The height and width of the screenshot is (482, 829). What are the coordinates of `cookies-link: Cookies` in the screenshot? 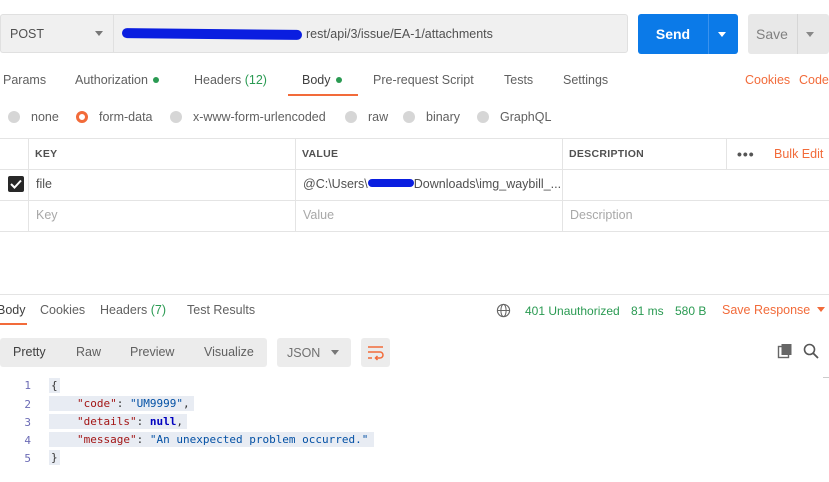 It's located at (767, 80).